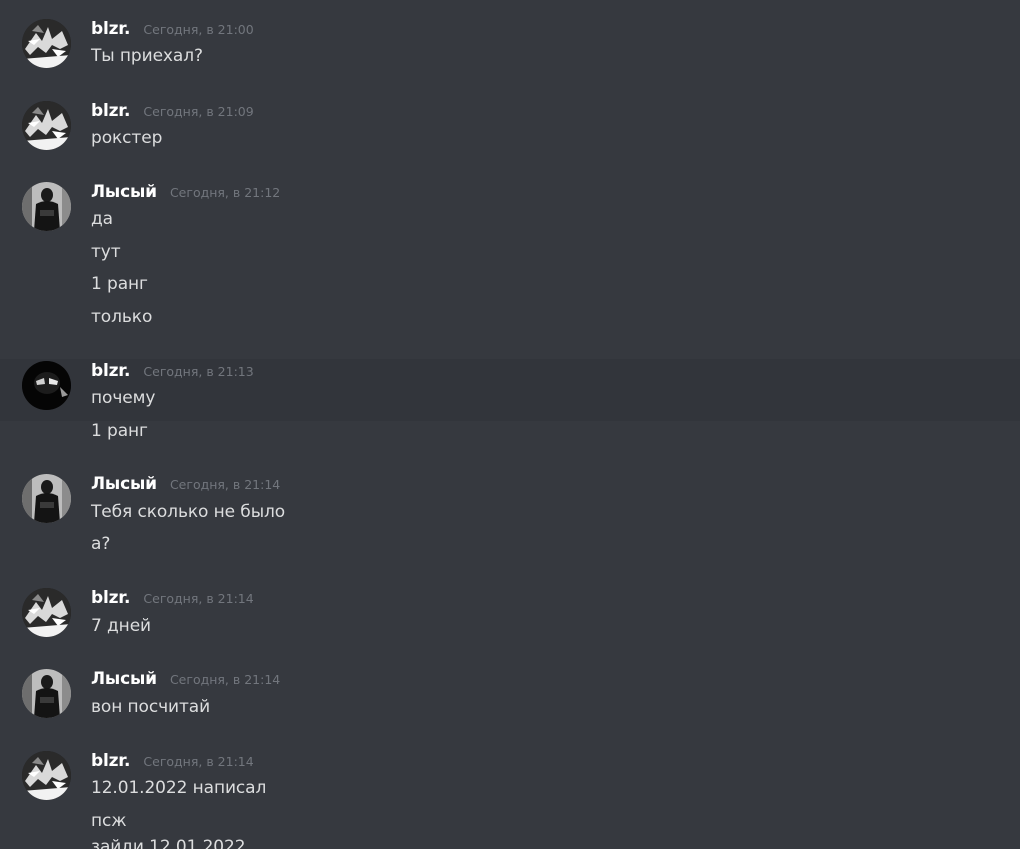  Describe the element at coordinates (122, 317) in the screenshot. I see `message-text: только` at that location.